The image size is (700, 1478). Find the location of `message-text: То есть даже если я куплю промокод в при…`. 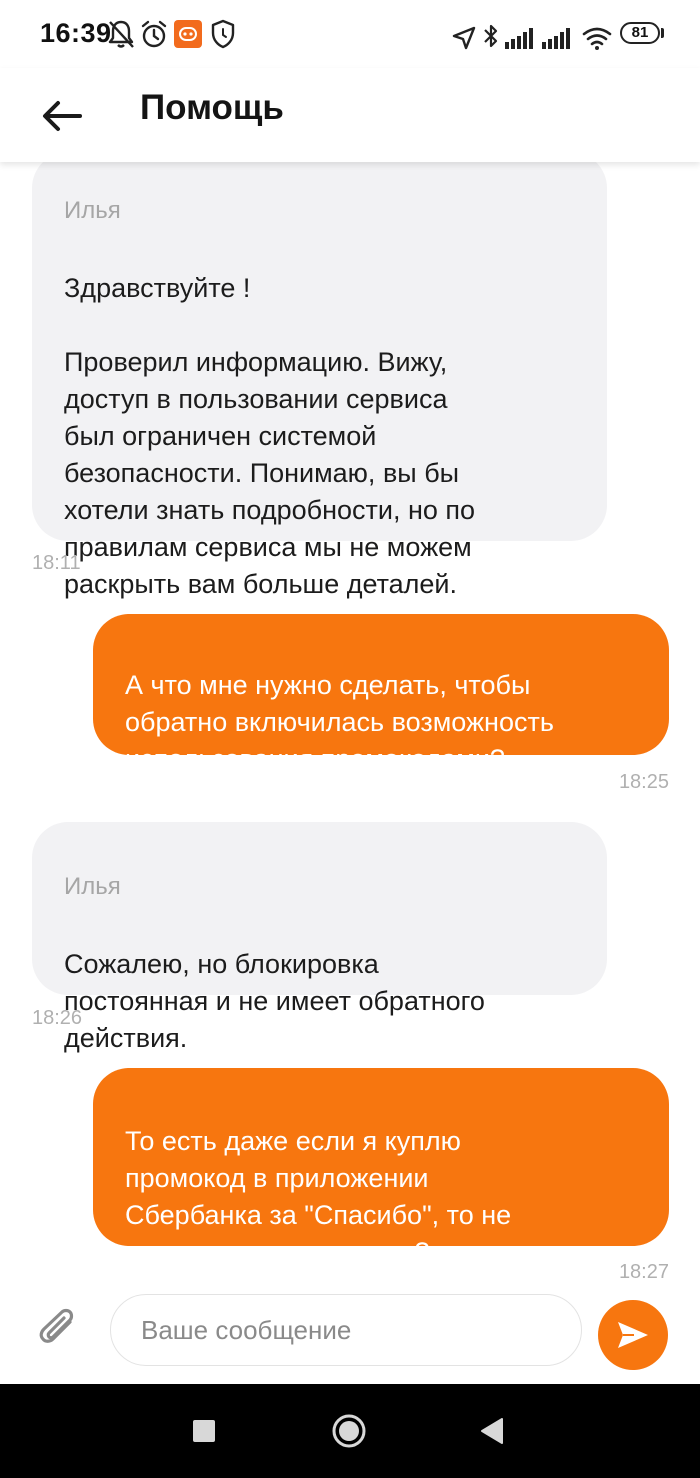

message-text: То есть даже если я куплю промокод в при… is located at coordinates (318, 1196).